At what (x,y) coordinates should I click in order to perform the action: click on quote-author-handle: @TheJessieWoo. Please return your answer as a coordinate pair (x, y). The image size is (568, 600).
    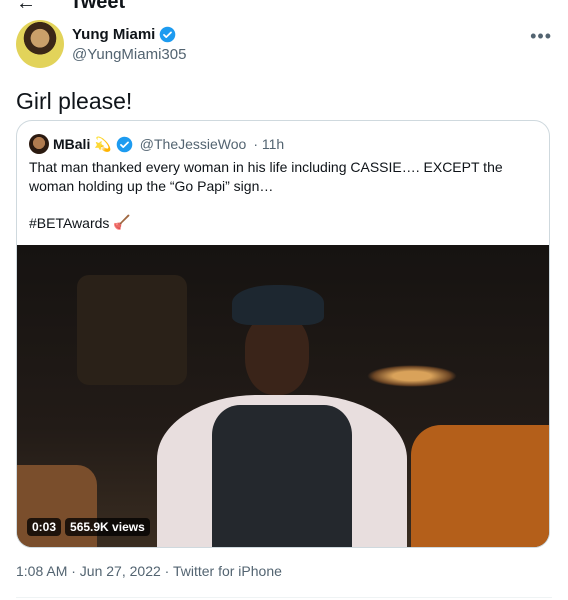
    Looking at the image, I should click on (193, 144).